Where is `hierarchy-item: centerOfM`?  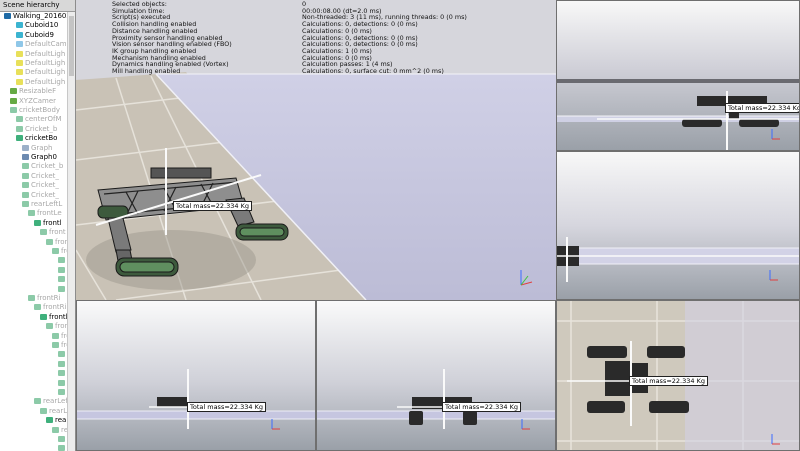
hierarchy-item: centerOfM is located at coordinates (39, 119).